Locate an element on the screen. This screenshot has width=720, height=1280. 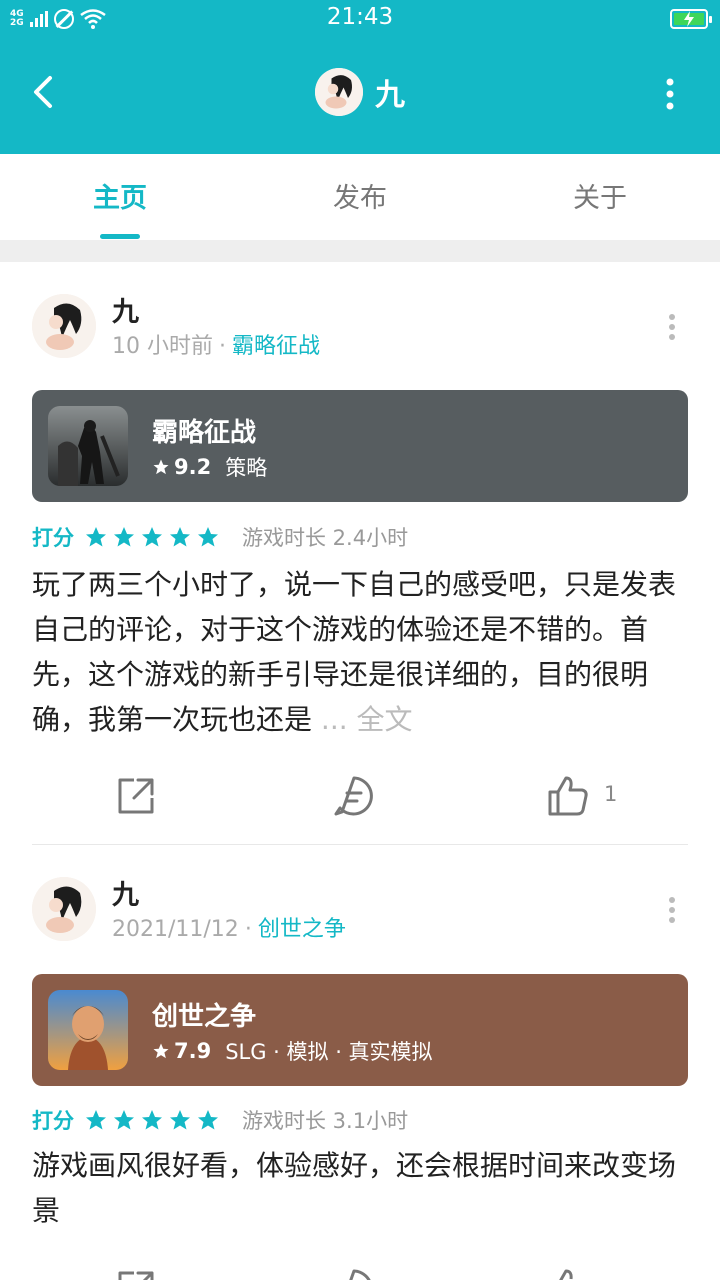
game-score: 9.2 is located at coordinates (193, 467).